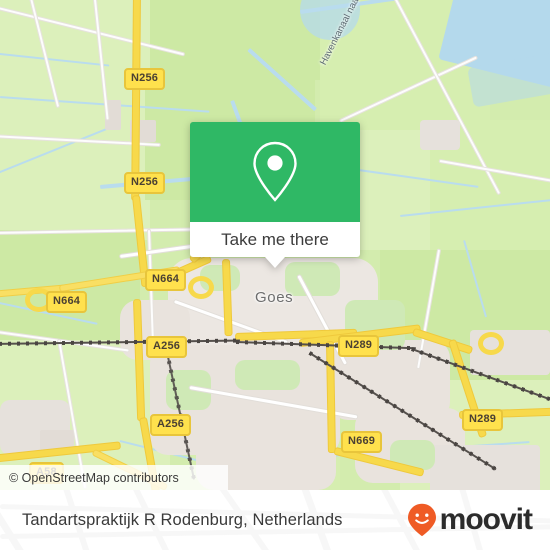  I want to click on moovit-brand: moovit, so click(470, 520).